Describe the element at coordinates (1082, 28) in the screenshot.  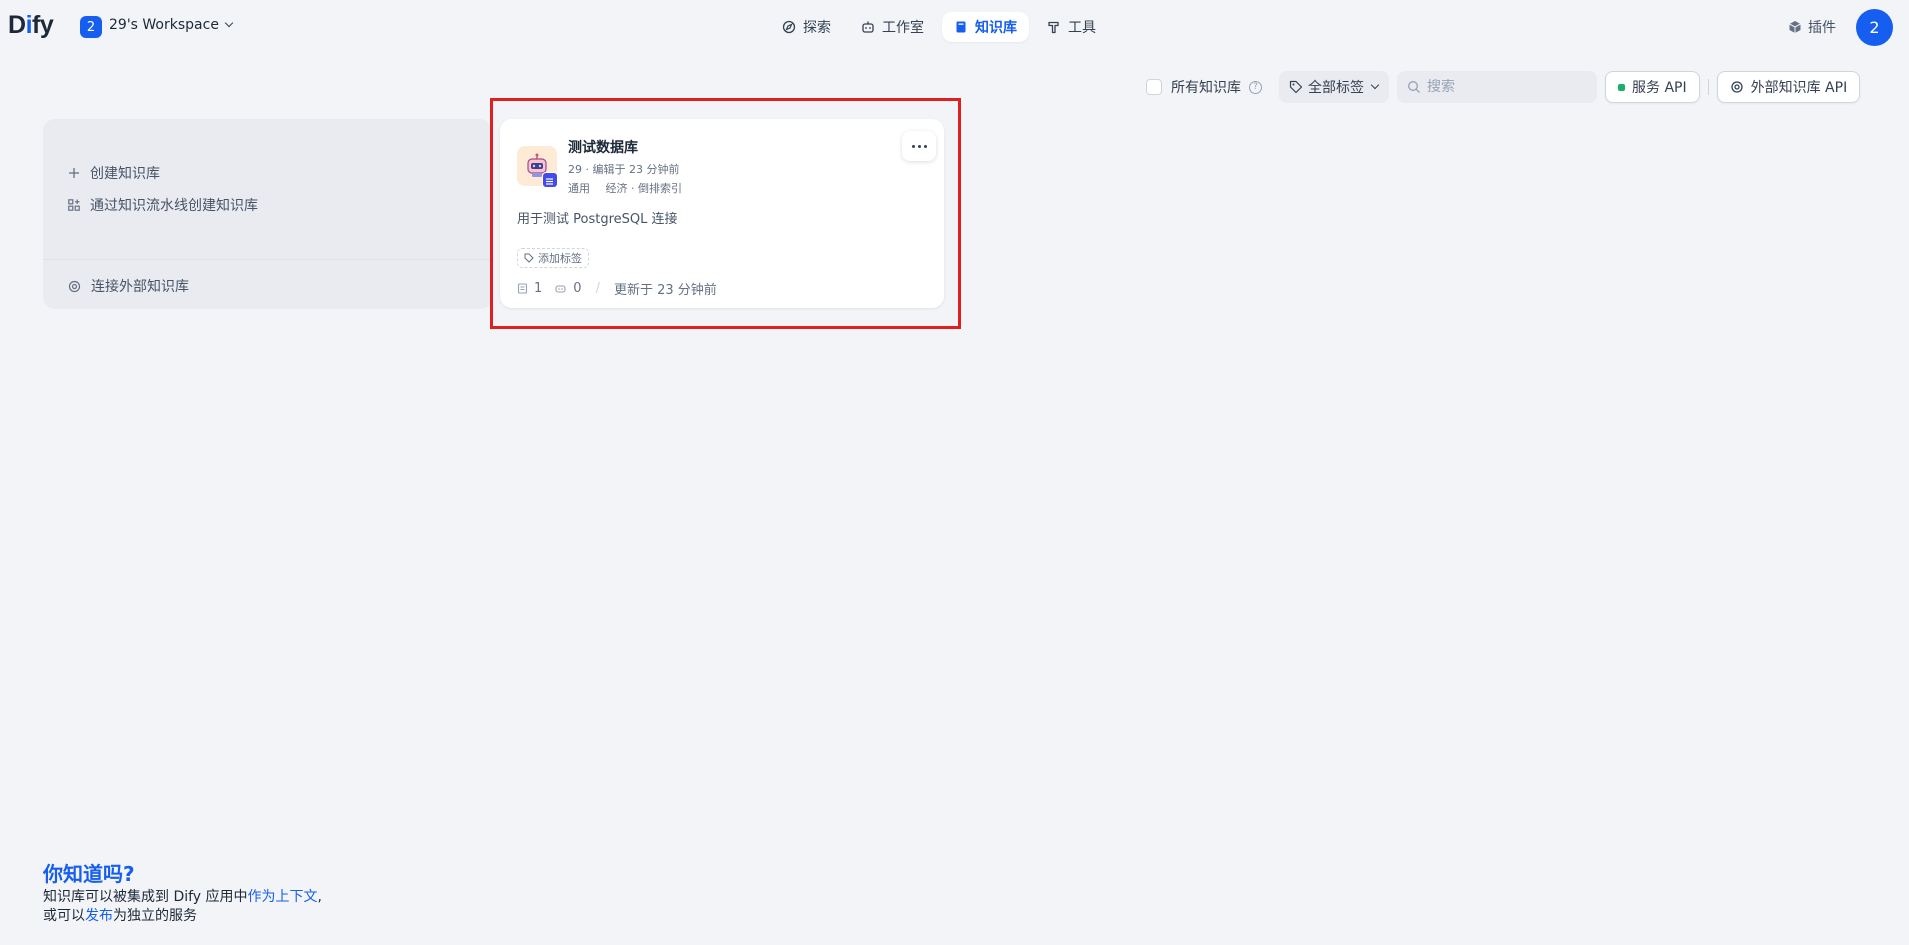
I see `nav-tools-label: 工具` at that location.